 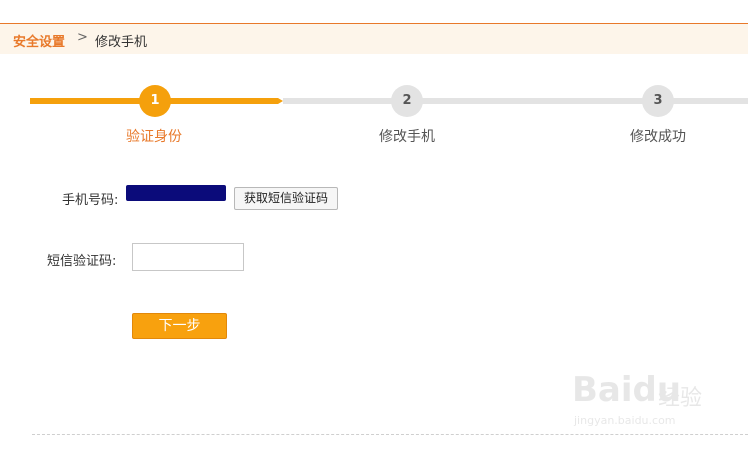 I want to click on progress-track-pending, so click(x=515, y=101).